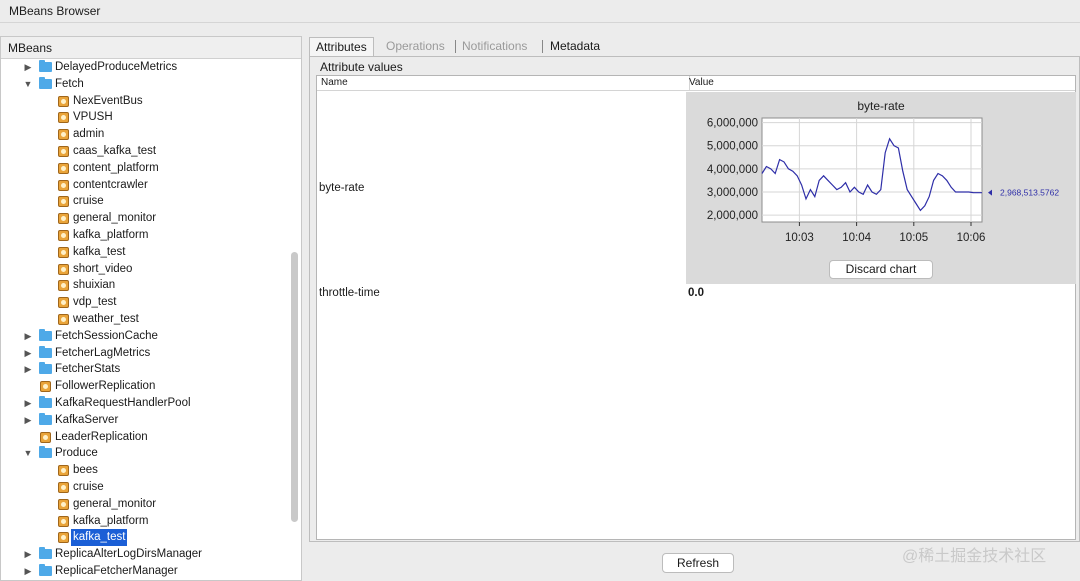 This screenshot has width=1080, height=581. What do you see at coordinates (143, 84) in the screenshot?
I see `tree-folder: ▼ Fetch` at bounding box center [143, 84].